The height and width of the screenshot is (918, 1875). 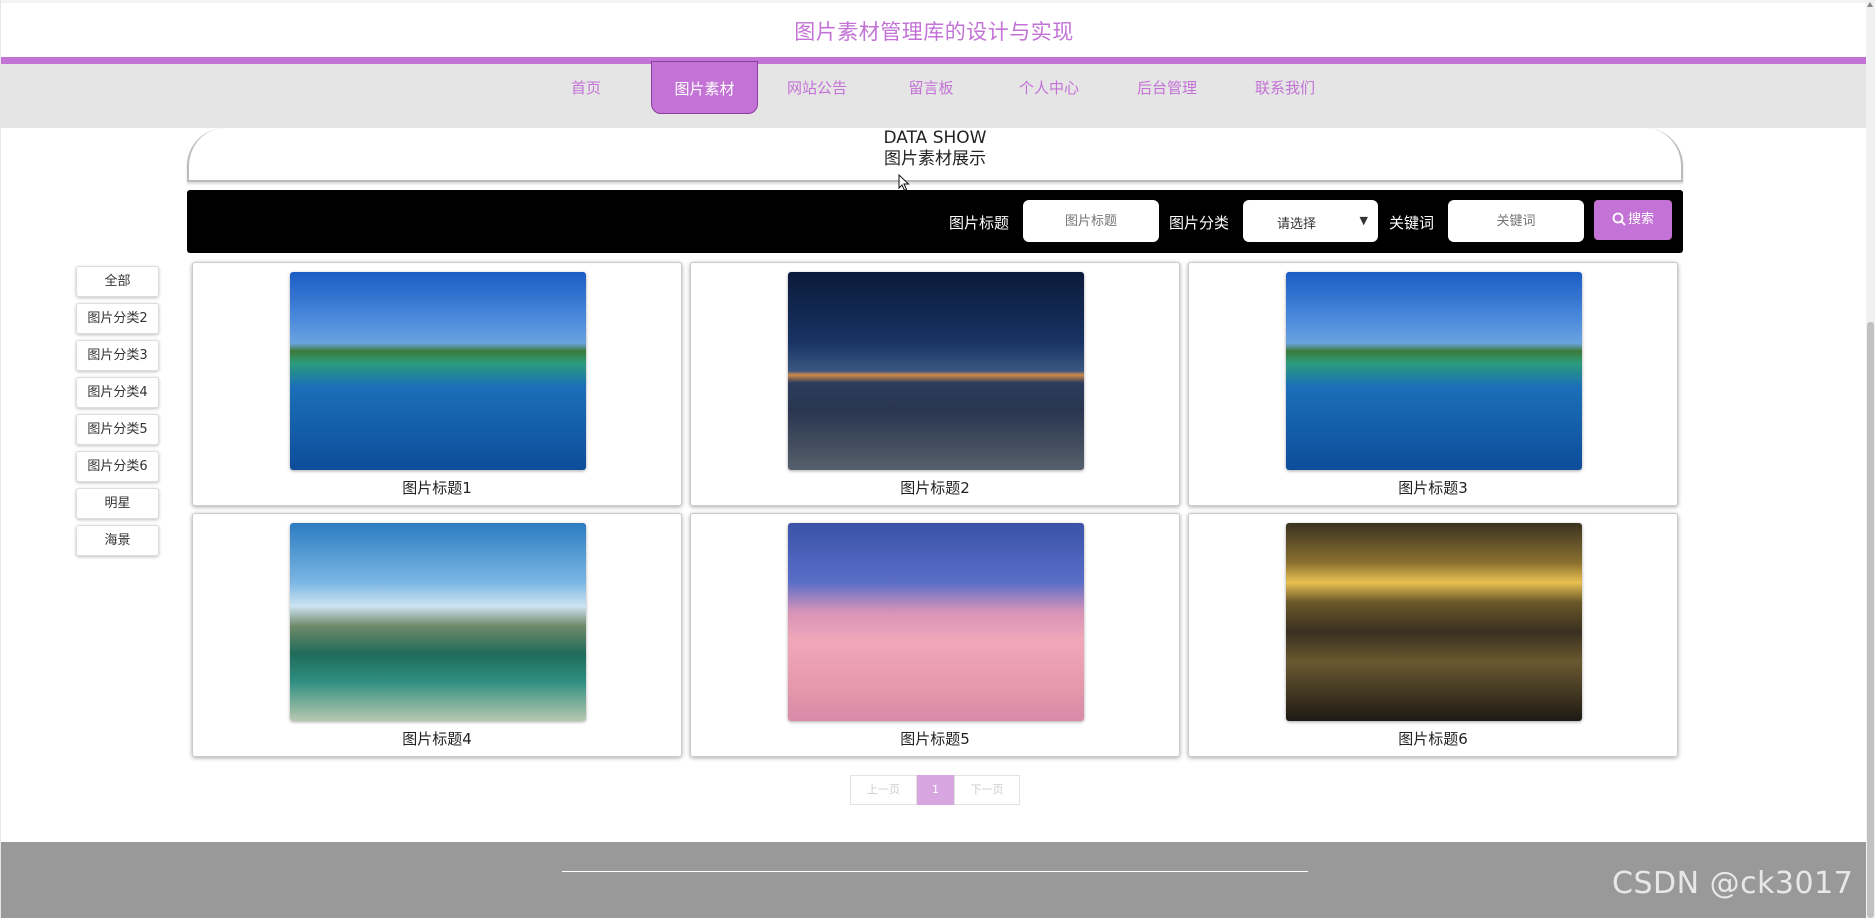 I want to click on scrollbar-thumb, so click(x=1870, y=620).